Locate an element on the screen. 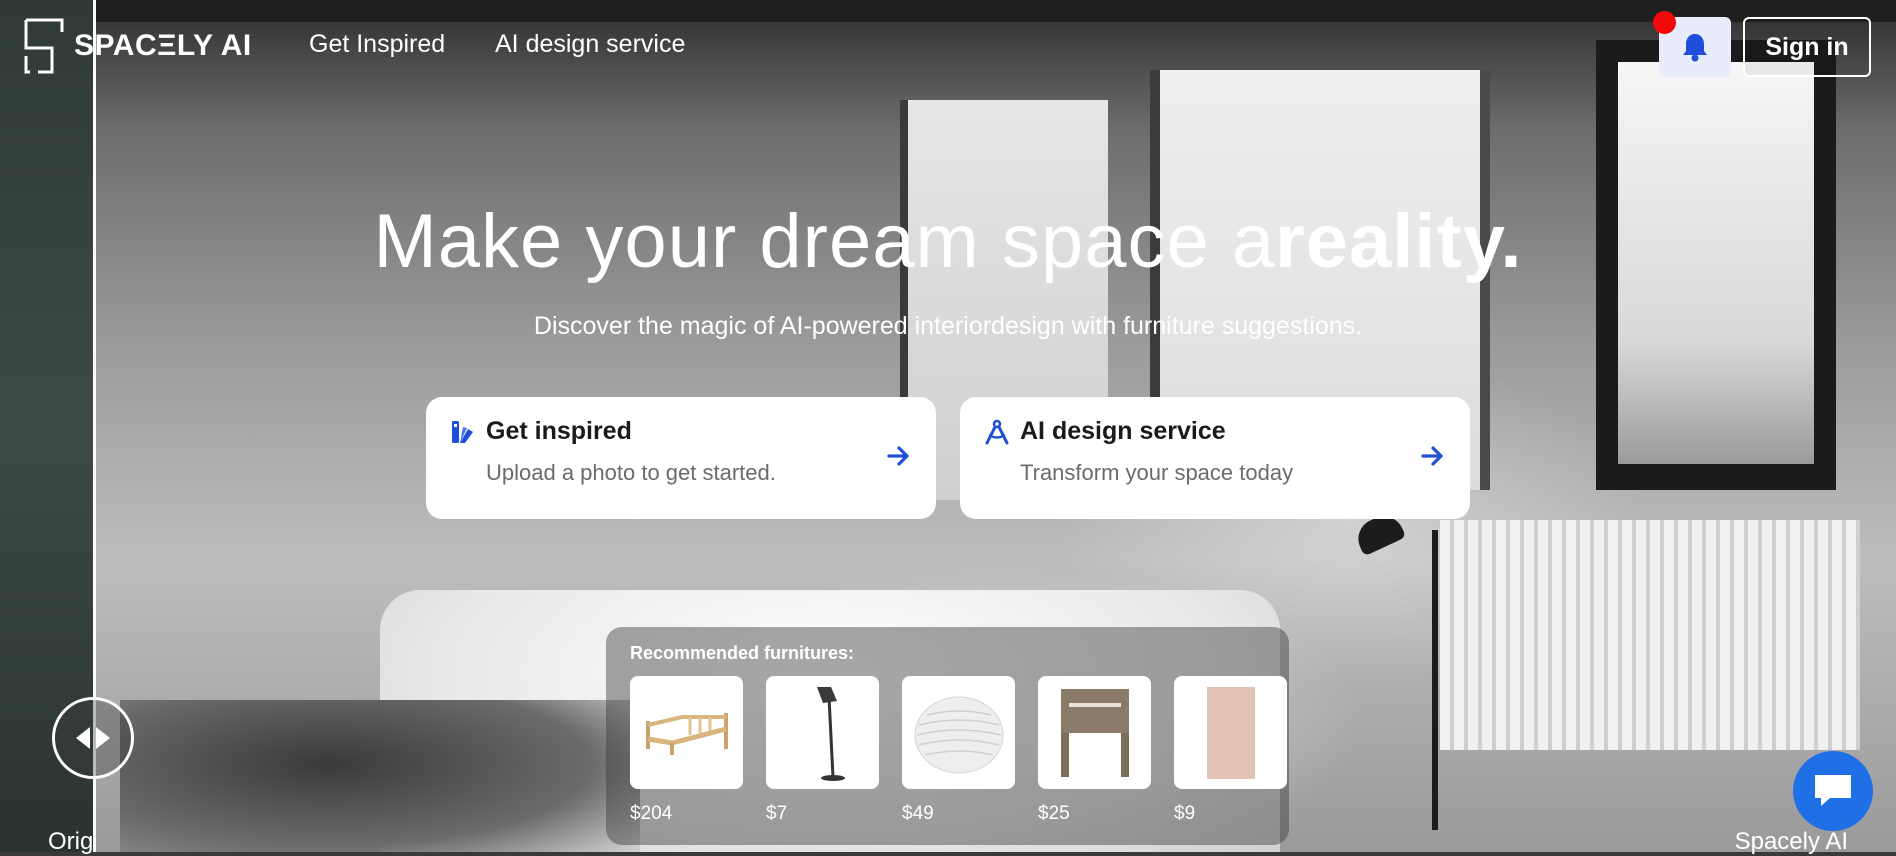 The image size is (1896, 856). furniture-price: $7 is located at coordinates (777, 813).